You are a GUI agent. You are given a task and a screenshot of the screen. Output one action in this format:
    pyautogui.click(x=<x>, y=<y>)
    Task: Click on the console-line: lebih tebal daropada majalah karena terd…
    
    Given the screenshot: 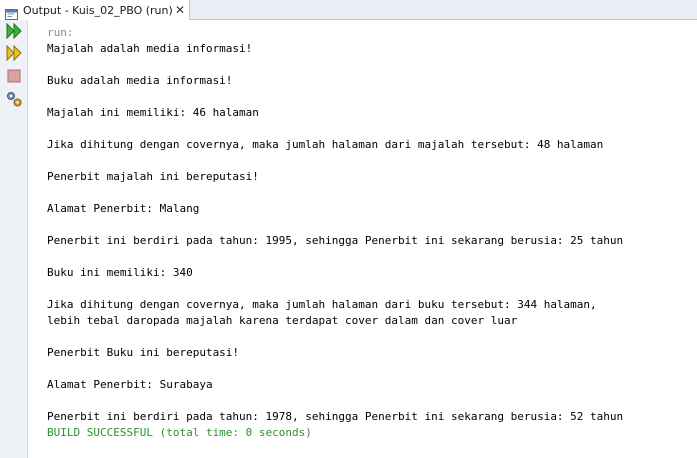 What is the action you would take?
    pyautogui.click(x=282, y=320)
    